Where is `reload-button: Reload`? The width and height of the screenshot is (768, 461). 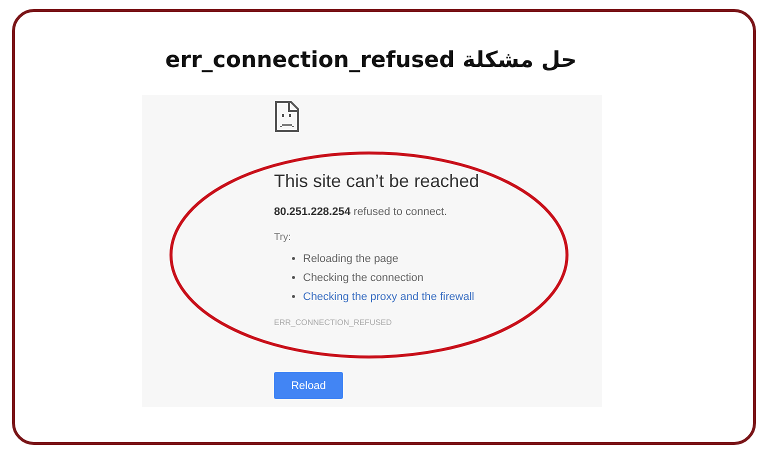 reload-button: Reload is located at coordinates (308, 385).